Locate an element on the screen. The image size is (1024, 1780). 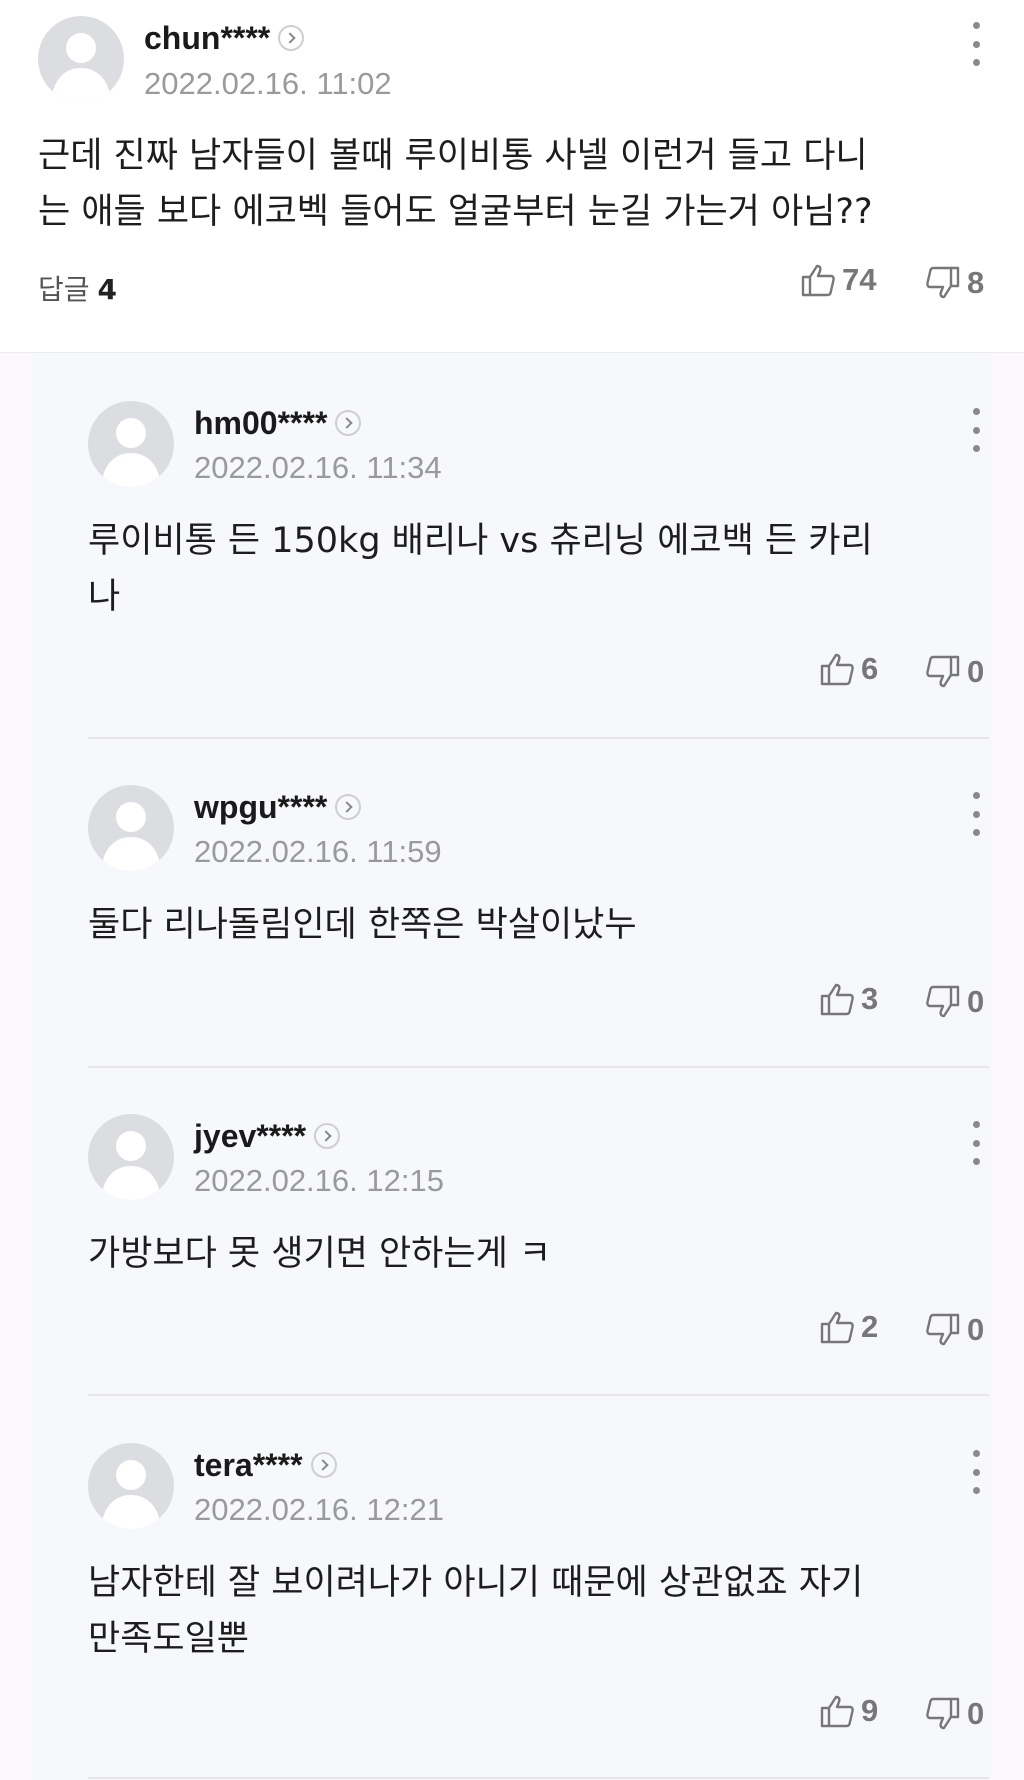
like-button: 2 is located at coordinates (848, 1327).